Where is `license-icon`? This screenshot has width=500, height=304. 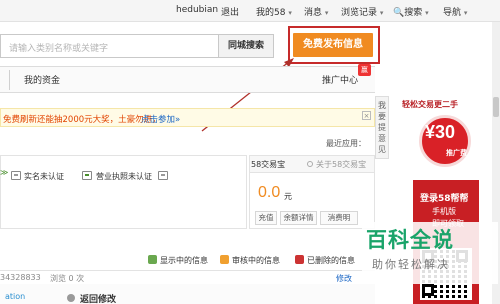
license-icon is located at coordinates (87, 175).